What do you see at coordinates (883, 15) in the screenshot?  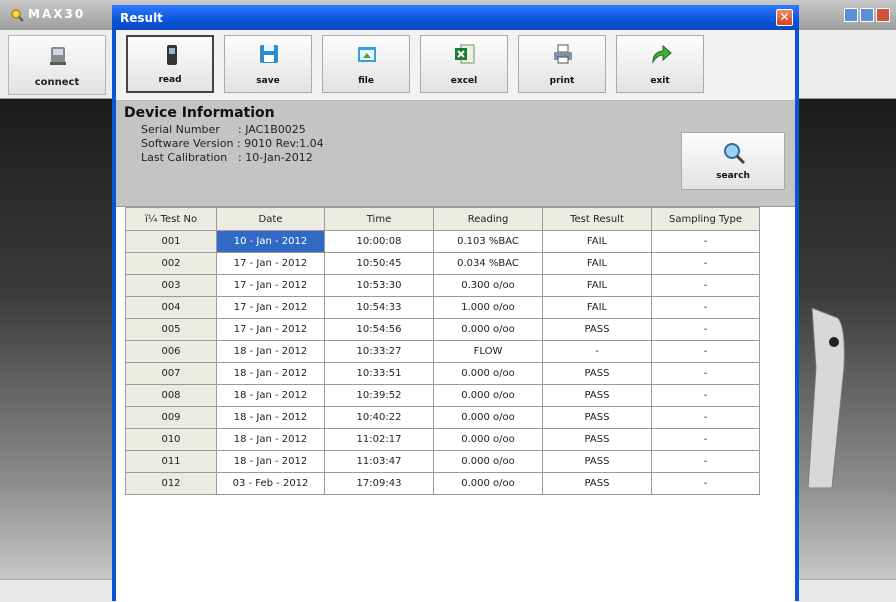 I see `close-icon` at bounding box center [883, 15].